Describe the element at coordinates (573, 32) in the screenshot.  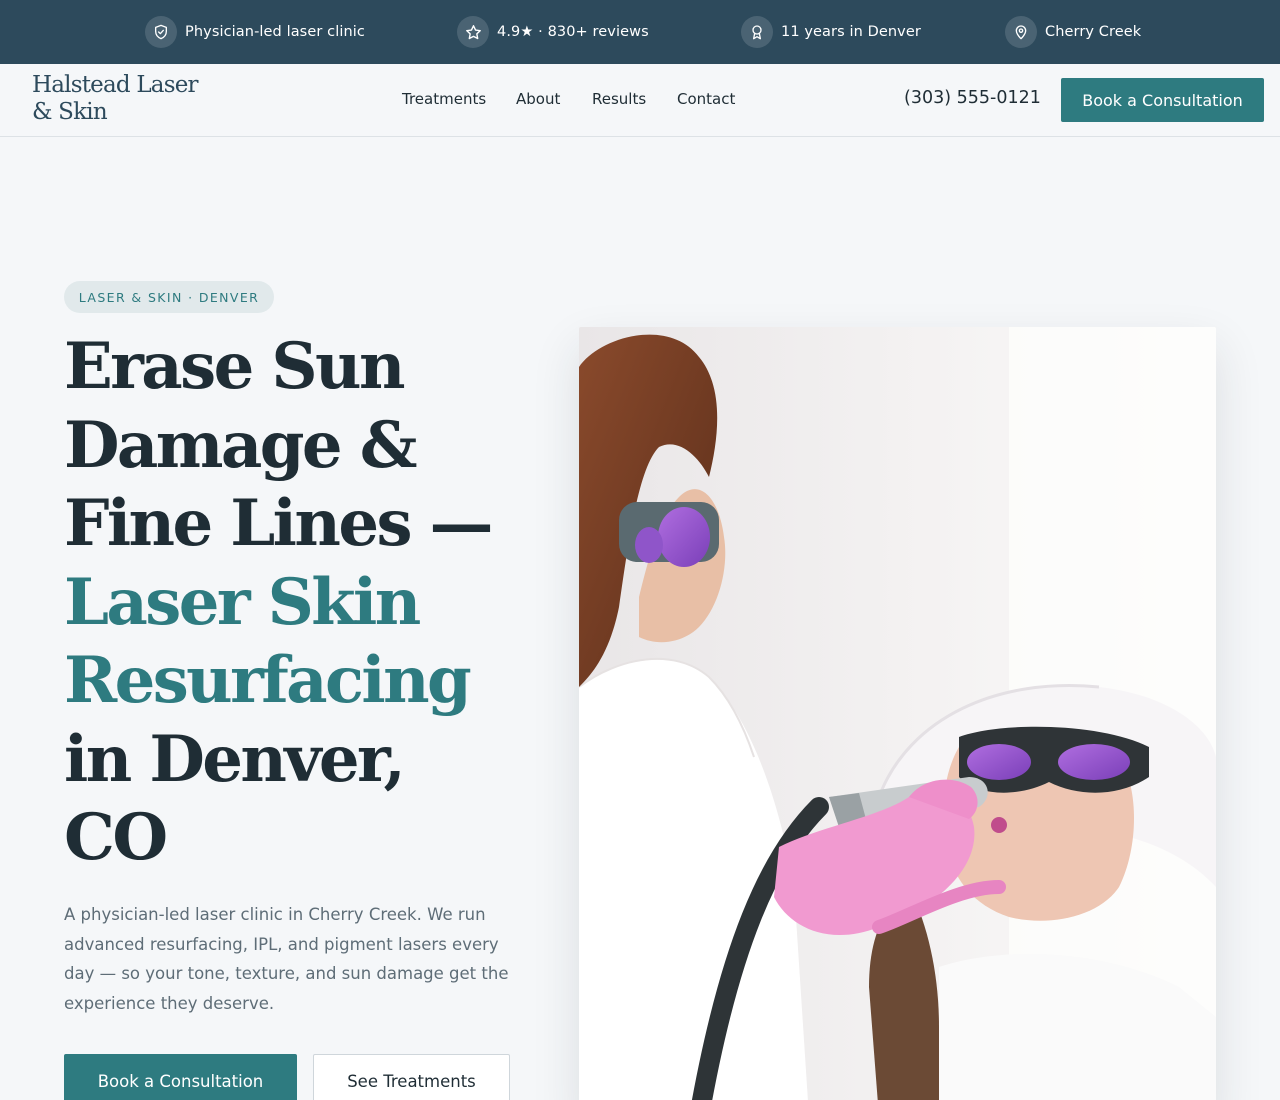
I see `trust-item-label: 4.9★ · 830+ reviews` at that location.